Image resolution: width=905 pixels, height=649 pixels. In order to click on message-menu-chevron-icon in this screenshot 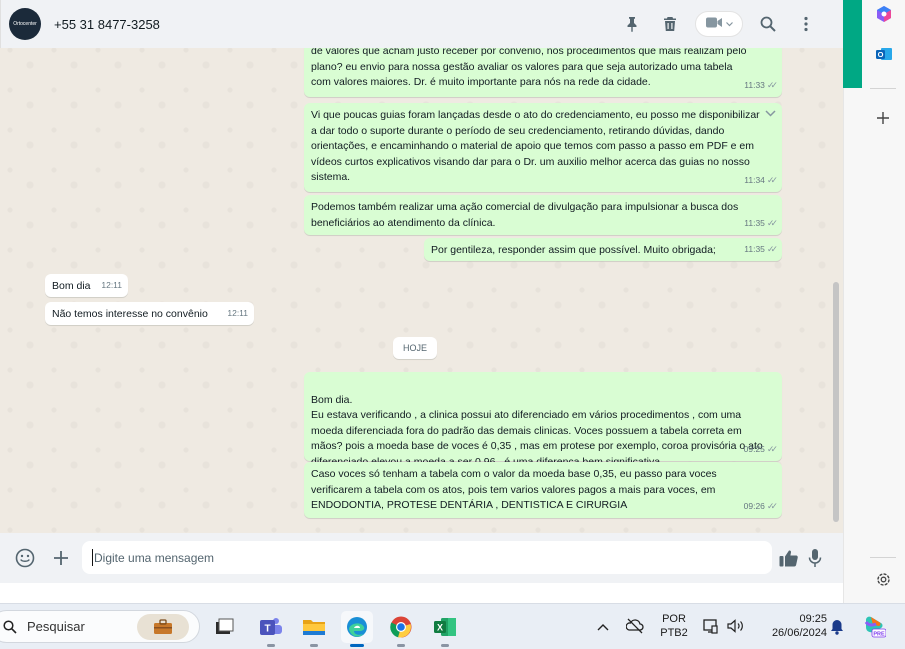, I will do `click(770, 115)`.